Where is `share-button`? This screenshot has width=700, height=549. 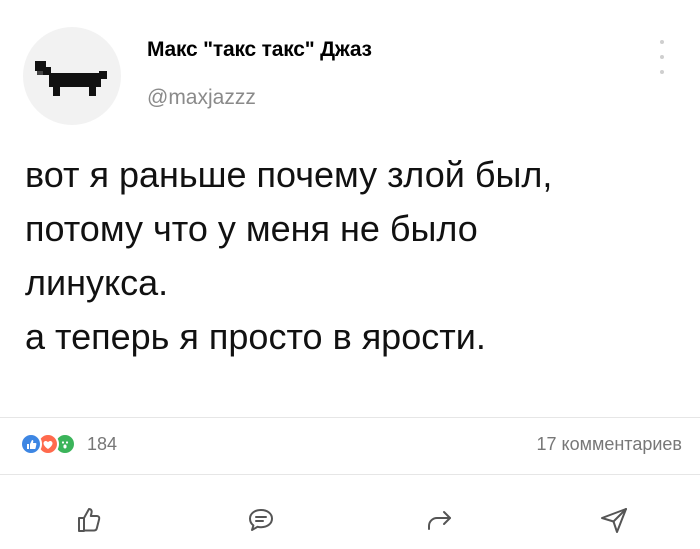
share-button is located at coordinates (440, 520).